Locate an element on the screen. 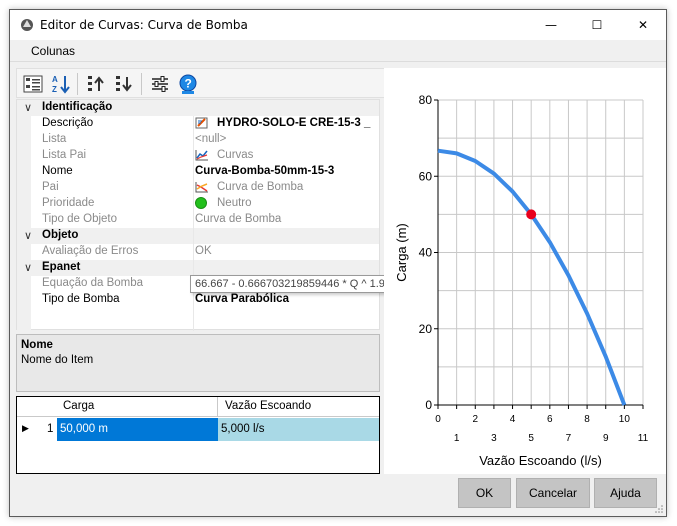  categorized-view-icon is located at coordinates (33, 83).